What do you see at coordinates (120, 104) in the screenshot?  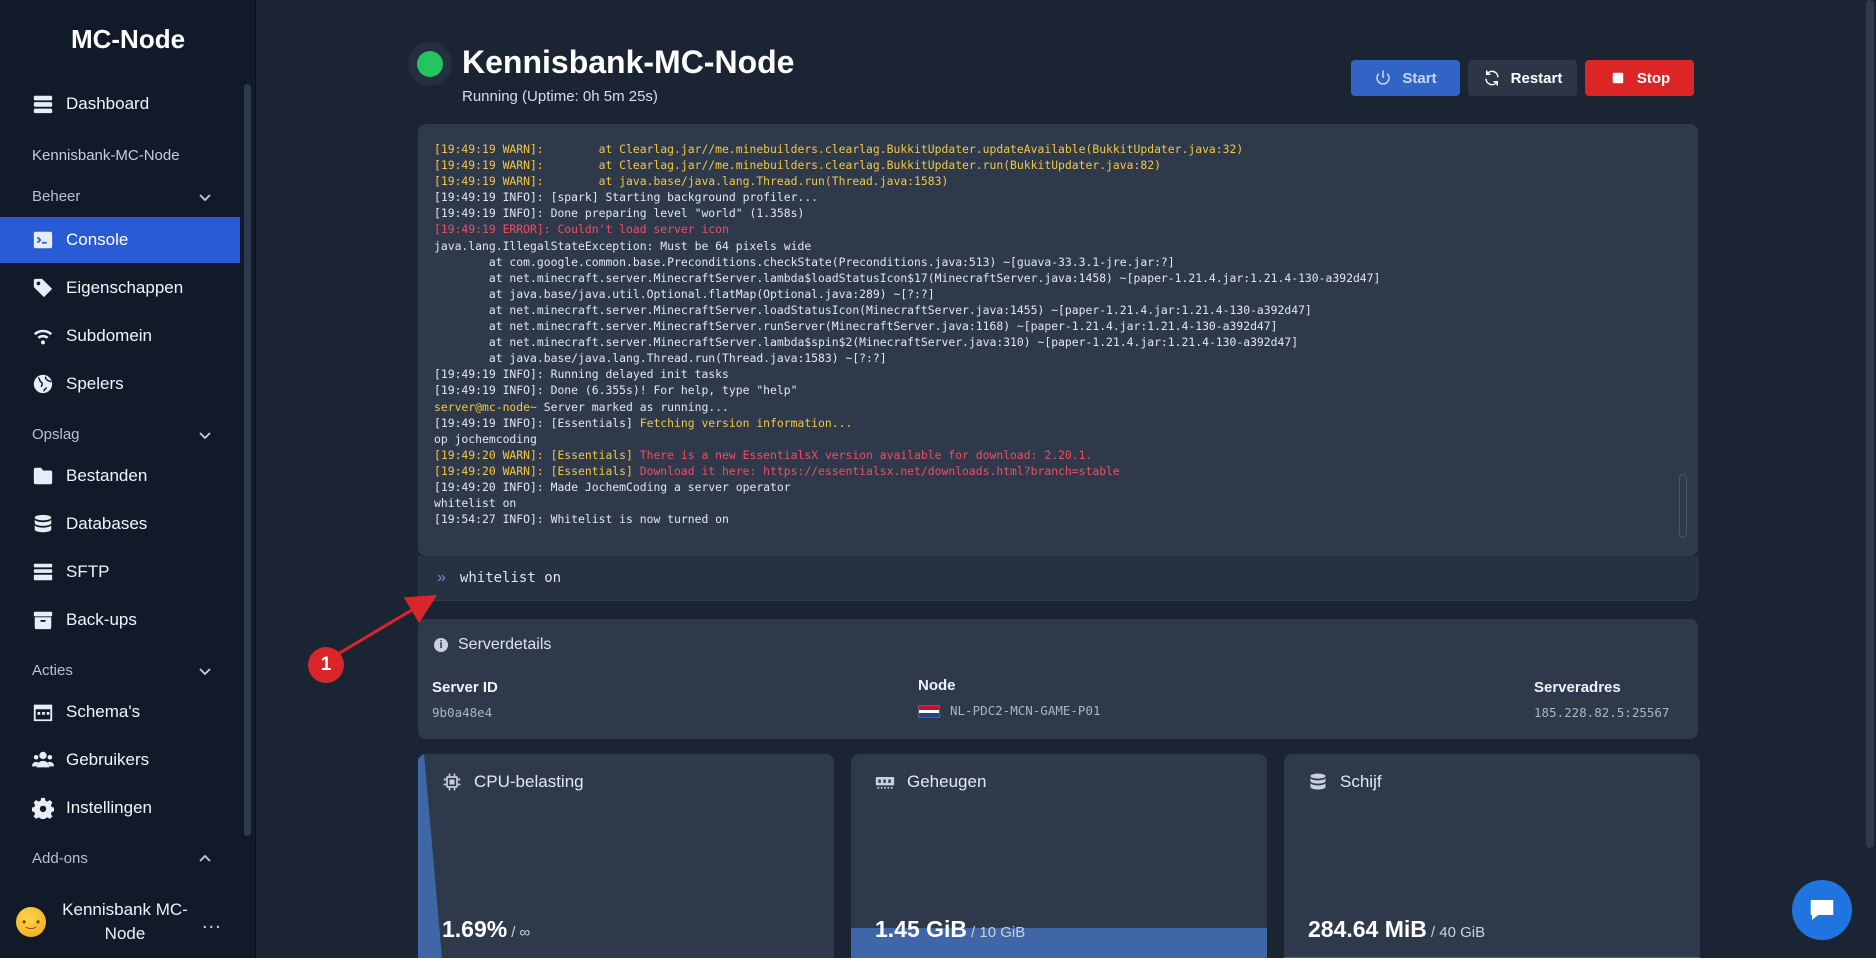 I see `sidebar-item-dashboard: Dashboard` at bounding box center [120, 104].